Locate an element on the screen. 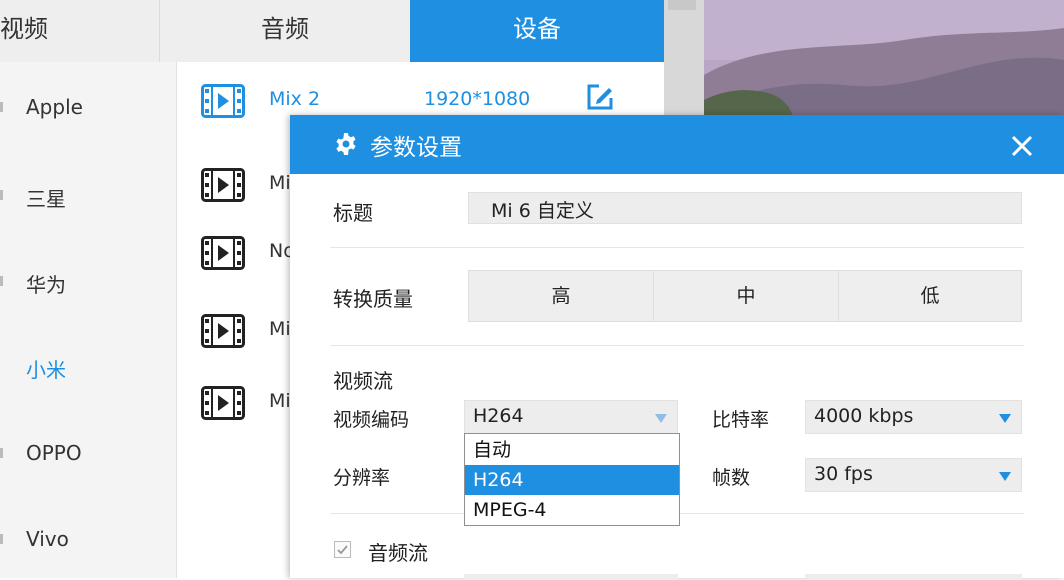 This screenshot has height=580, width=1064. device-resolution: 1920*1080 is located at coordinates (477, 99).